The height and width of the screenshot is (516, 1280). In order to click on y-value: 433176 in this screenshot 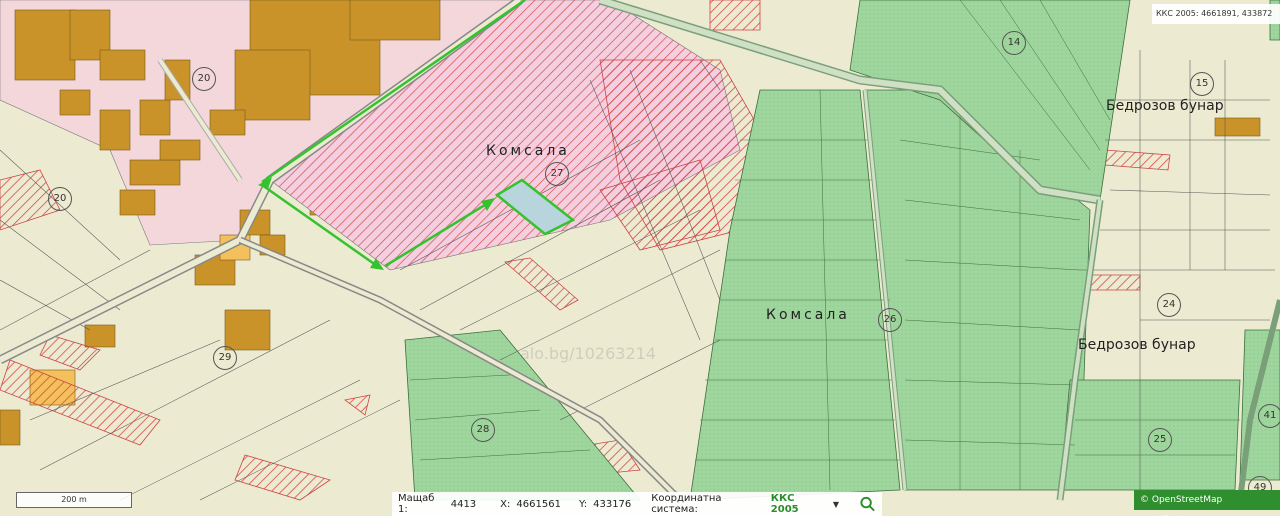, I will do `click(612, 504)`.